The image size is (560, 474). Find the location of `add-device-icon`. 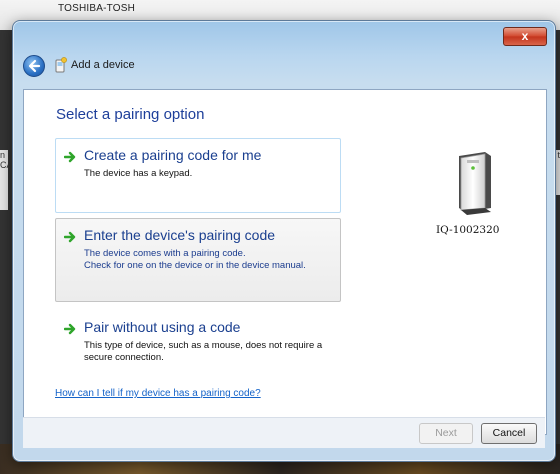

add-device-icon is located at coordinates (61, 65).